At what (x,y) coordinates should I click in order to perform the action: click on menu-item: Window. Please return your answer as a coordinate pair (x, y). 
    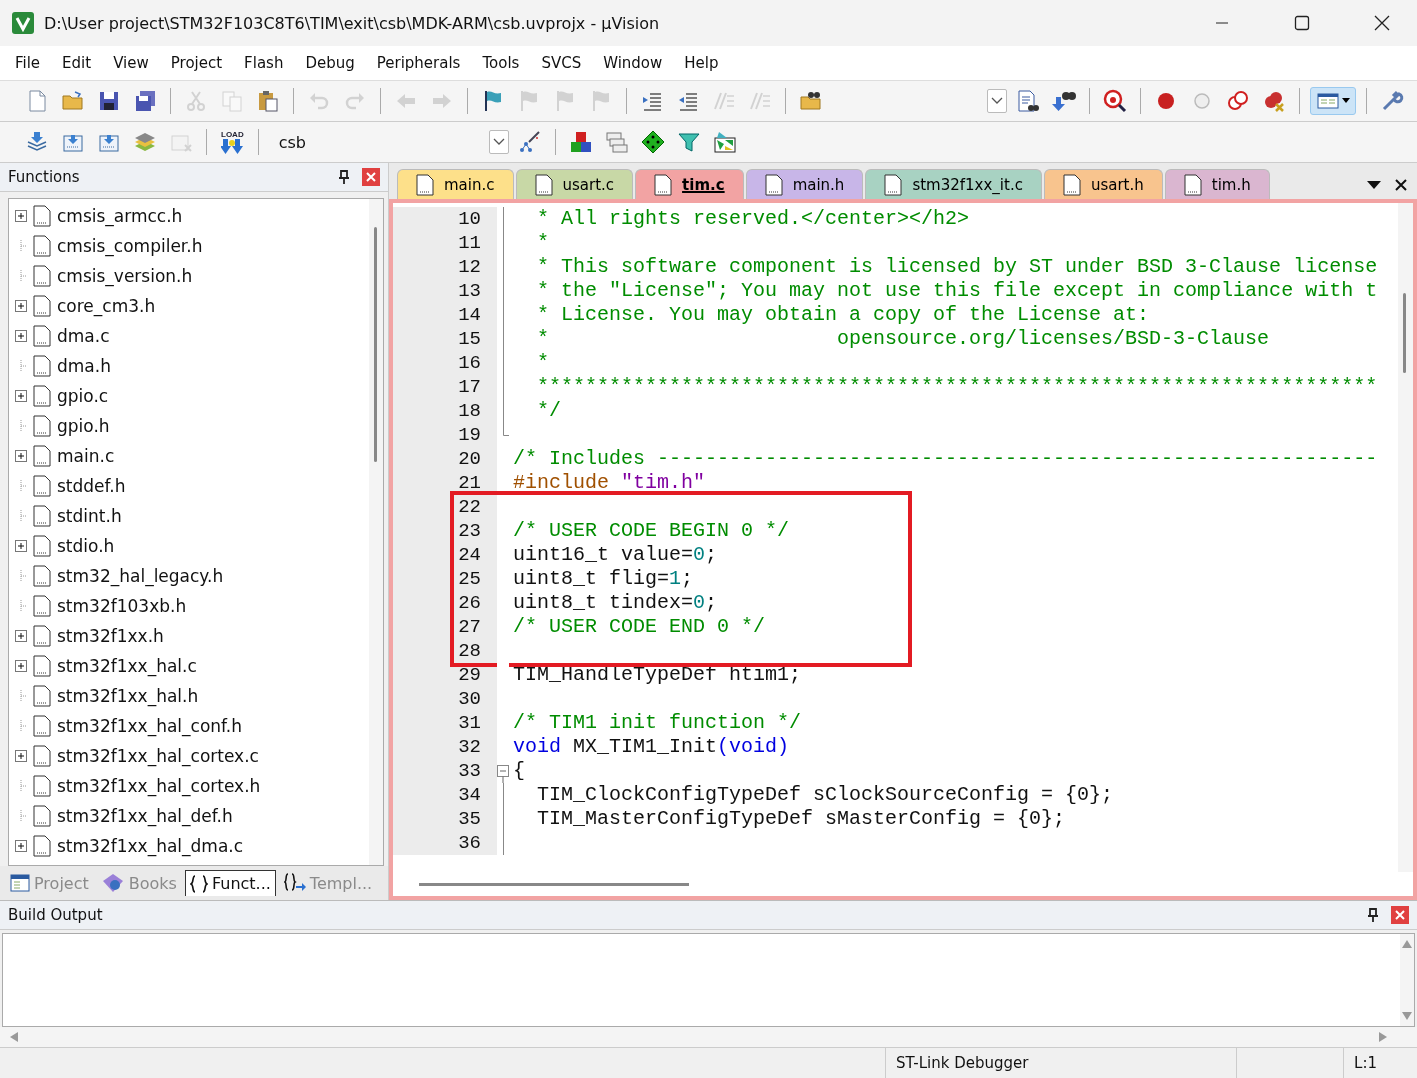
    Looking at the image, I should click on (633, 63).